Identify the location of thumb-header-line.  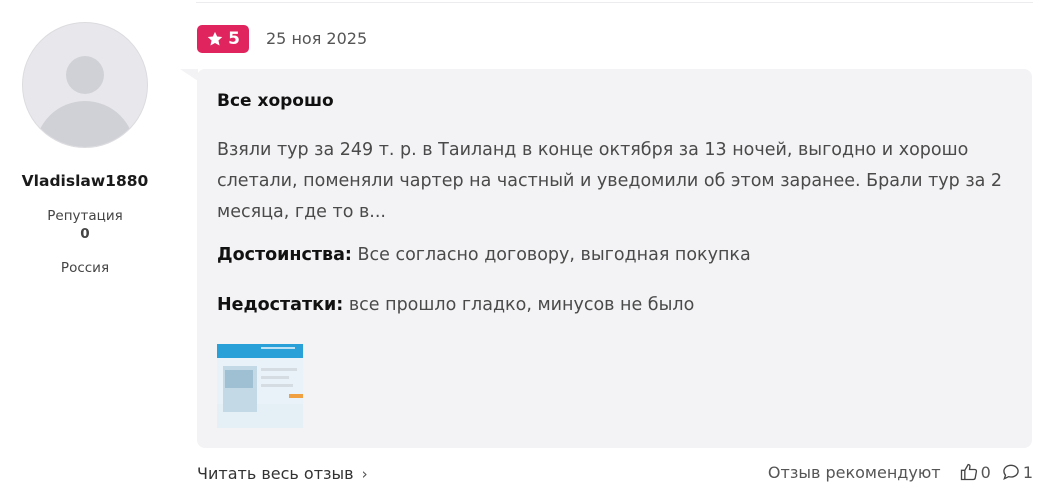
(278, 348).